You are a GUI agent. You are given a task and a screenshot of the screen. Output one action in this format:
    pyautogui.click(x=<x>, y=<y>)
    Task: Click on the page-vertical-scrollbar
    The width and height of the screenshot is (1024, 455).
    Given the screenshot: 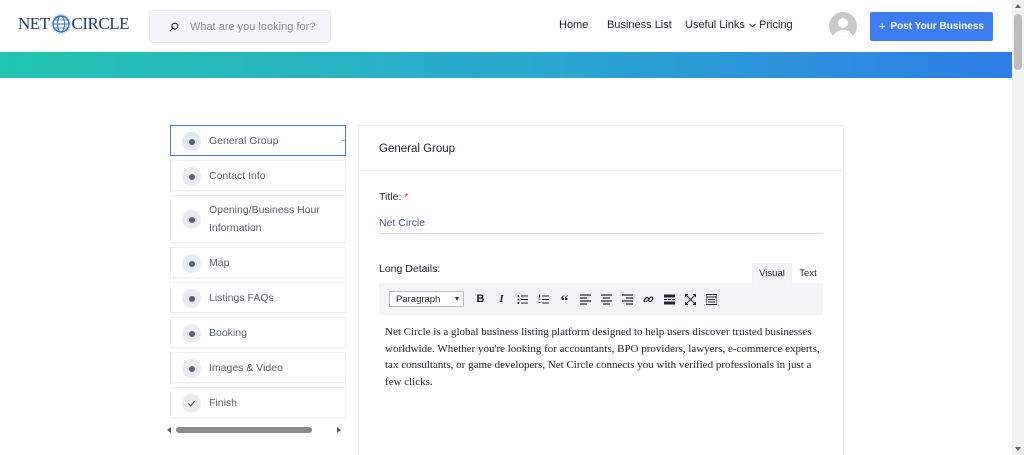 What is the action you would take?
    pyautogui.click(x=1018, y=227)
    